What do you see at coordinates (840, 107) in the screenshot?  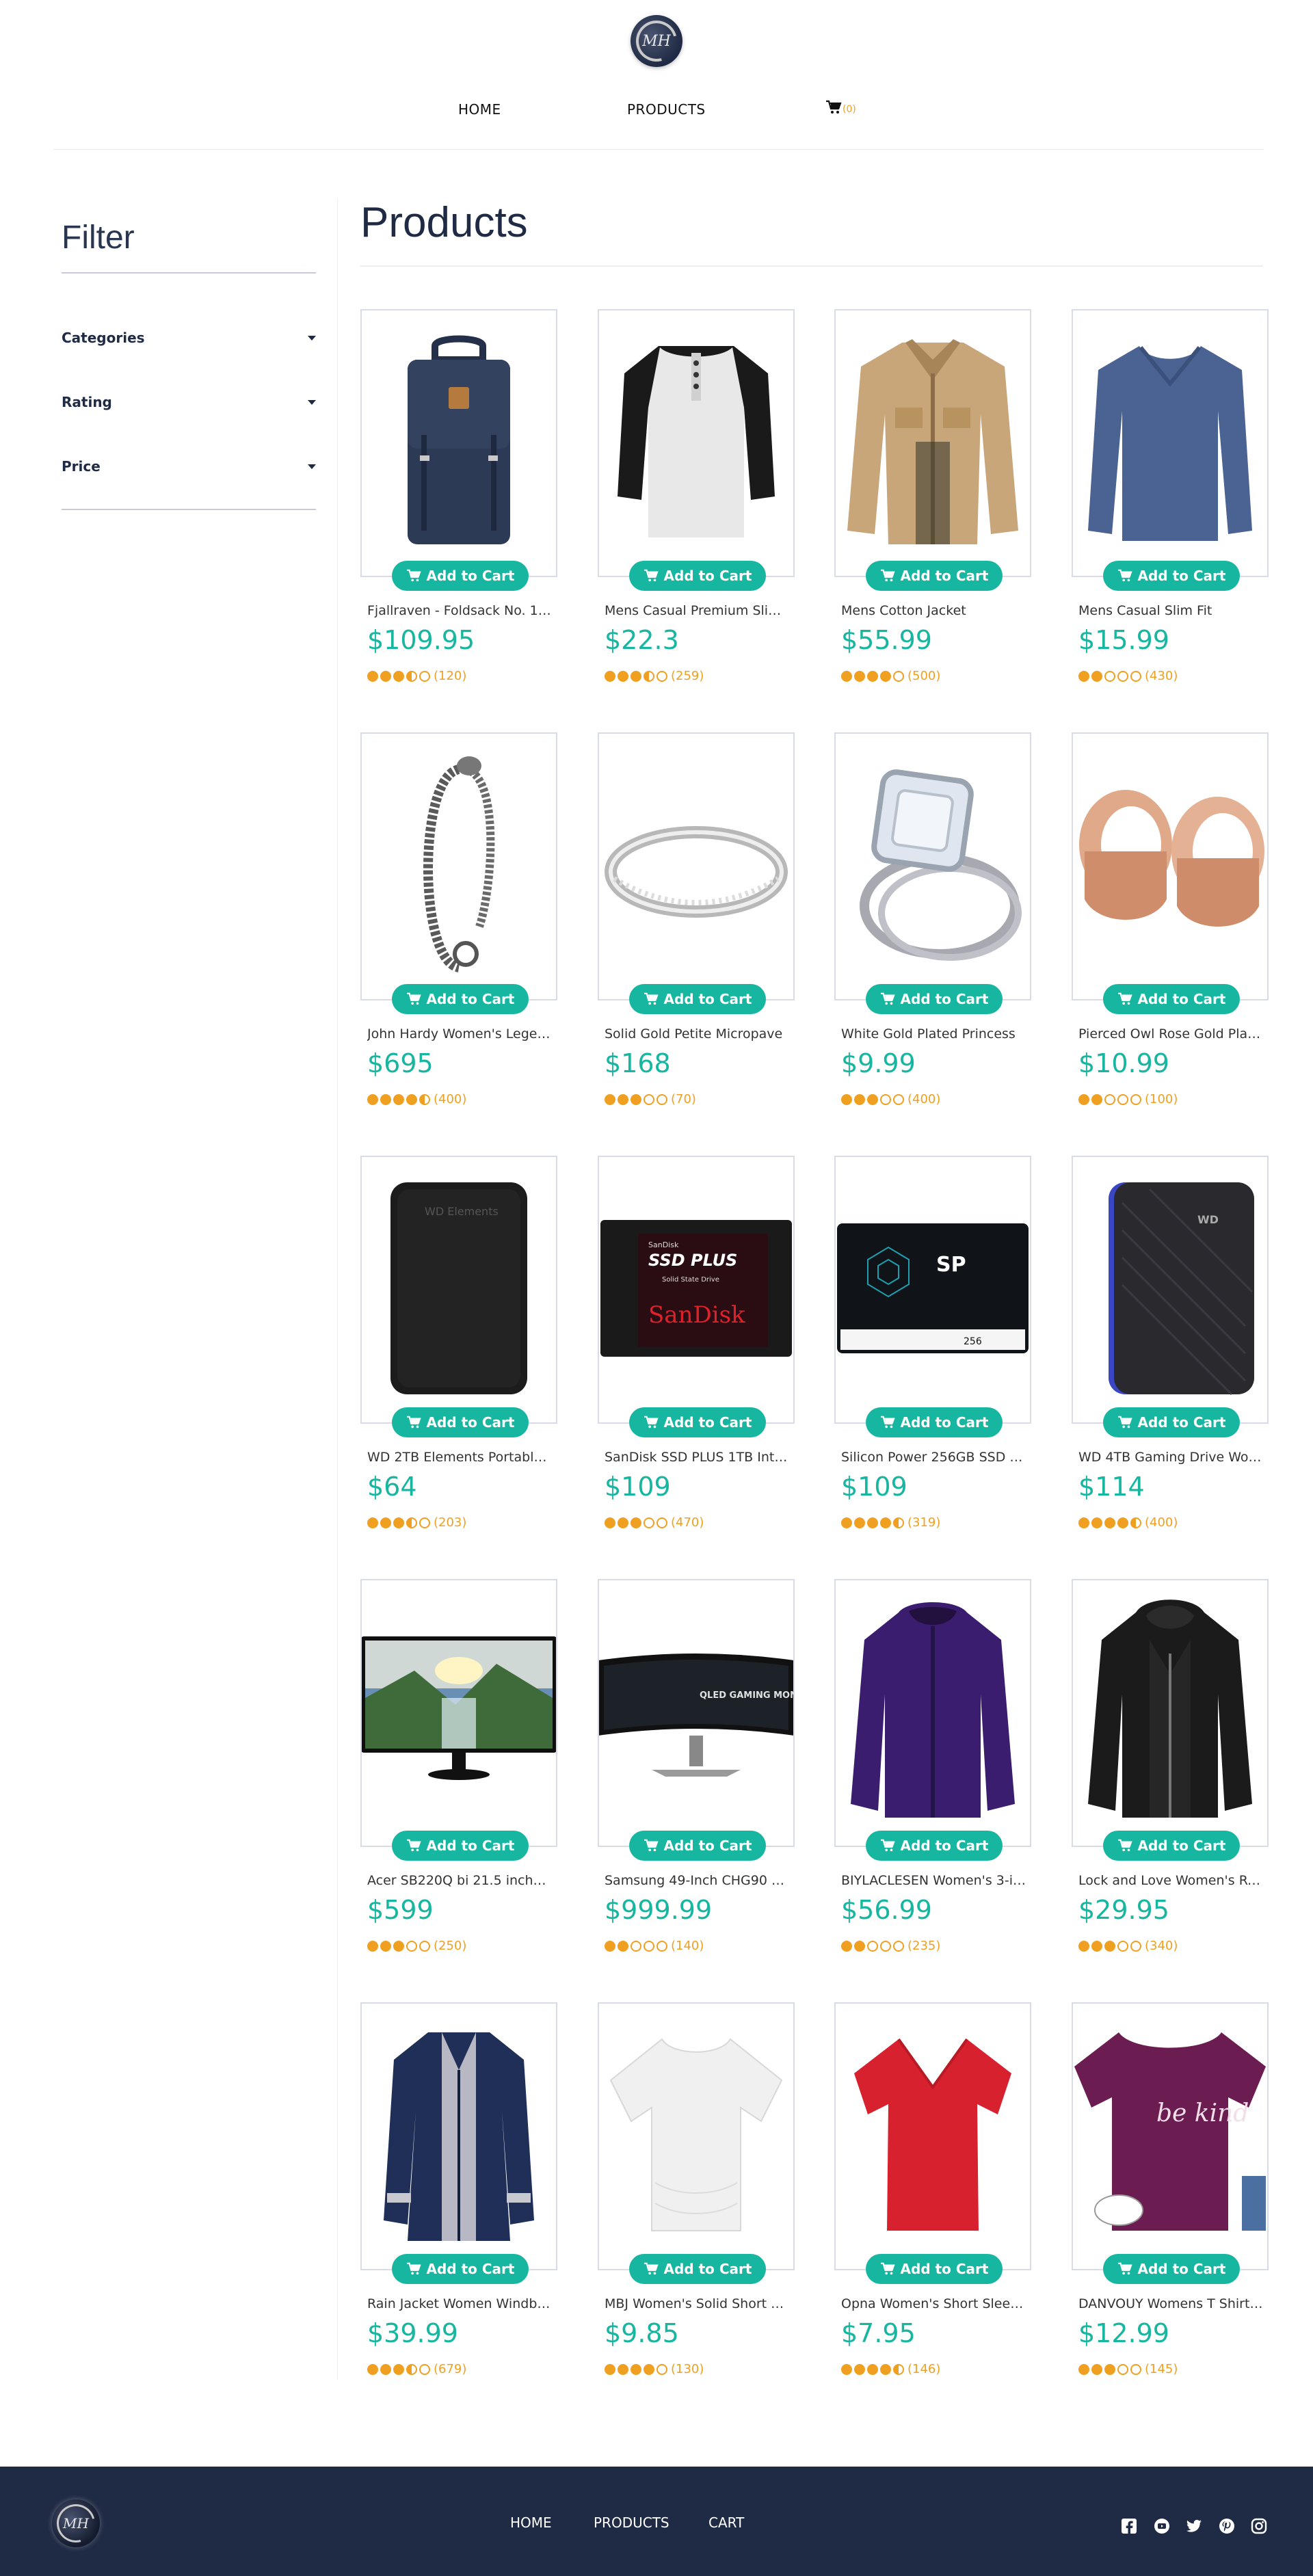 I see `cart-link: (0)` at bounding box center [840, 107].